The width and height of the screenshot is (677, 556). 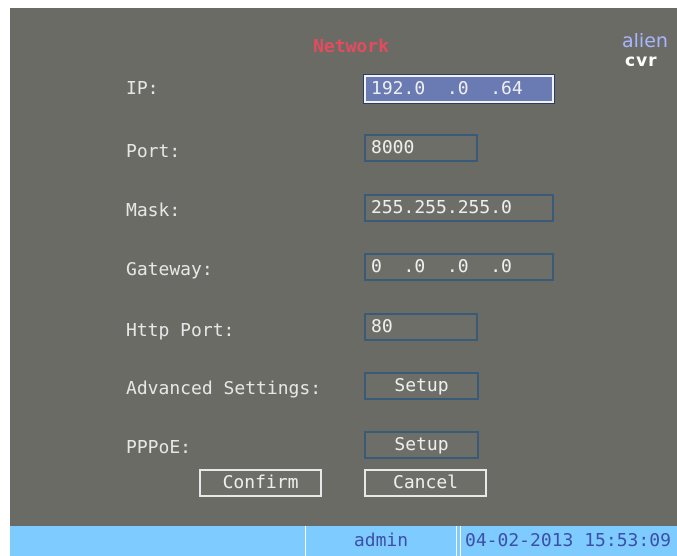 I want to click on advanced-settings-setup-button: Setup, so click(x=421, y=386).